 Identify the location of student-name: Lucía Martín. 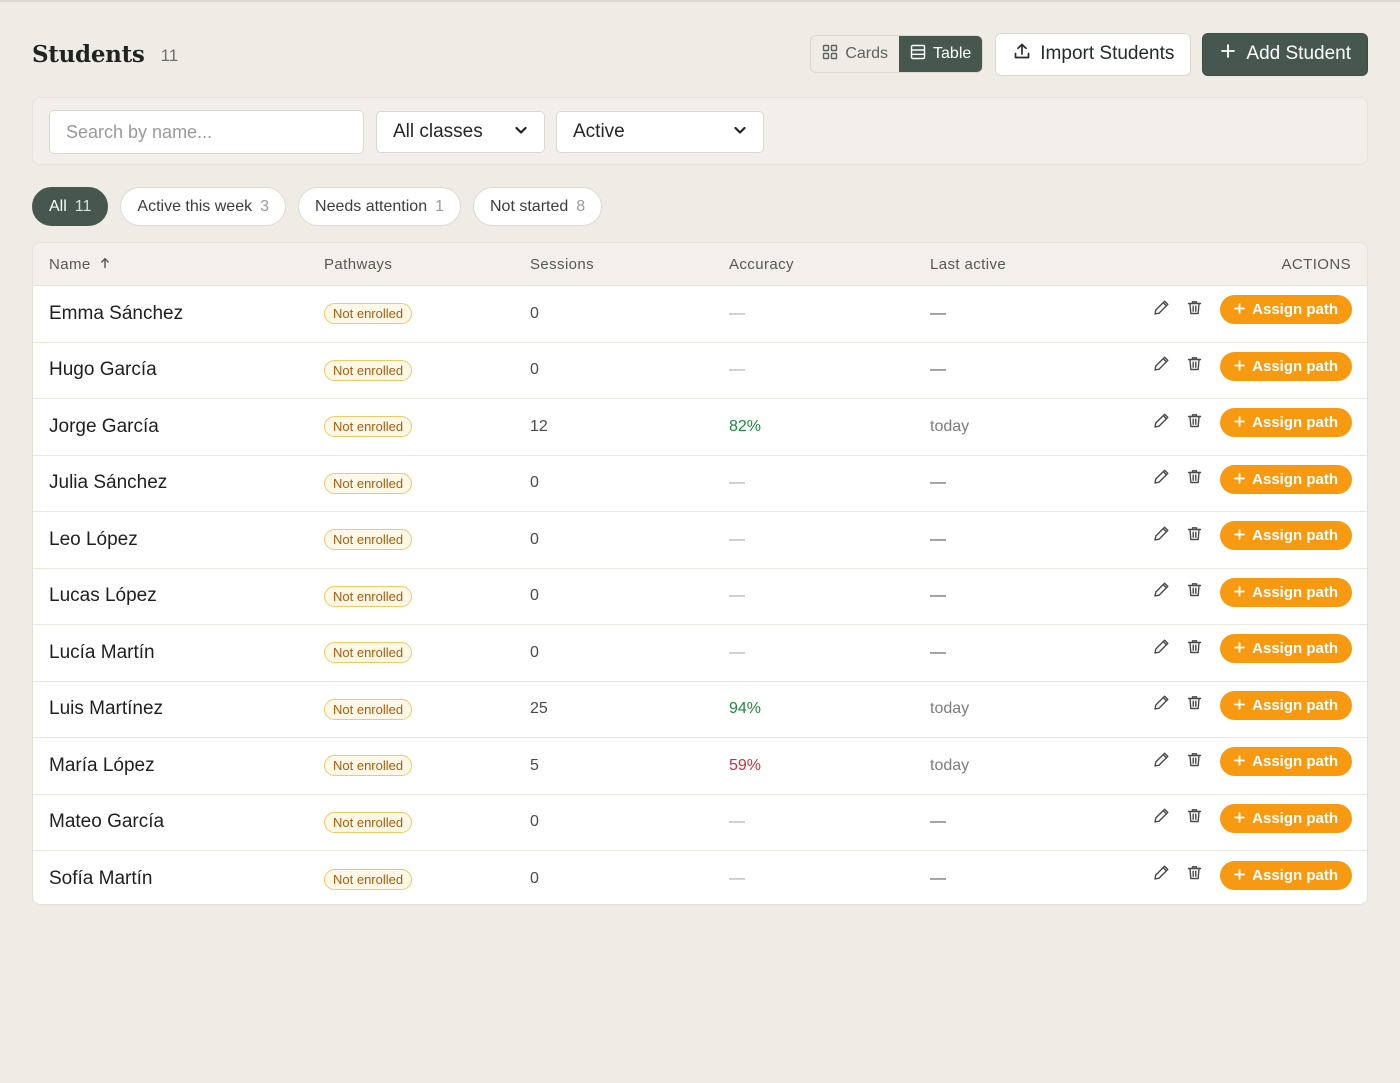
(102, 652).